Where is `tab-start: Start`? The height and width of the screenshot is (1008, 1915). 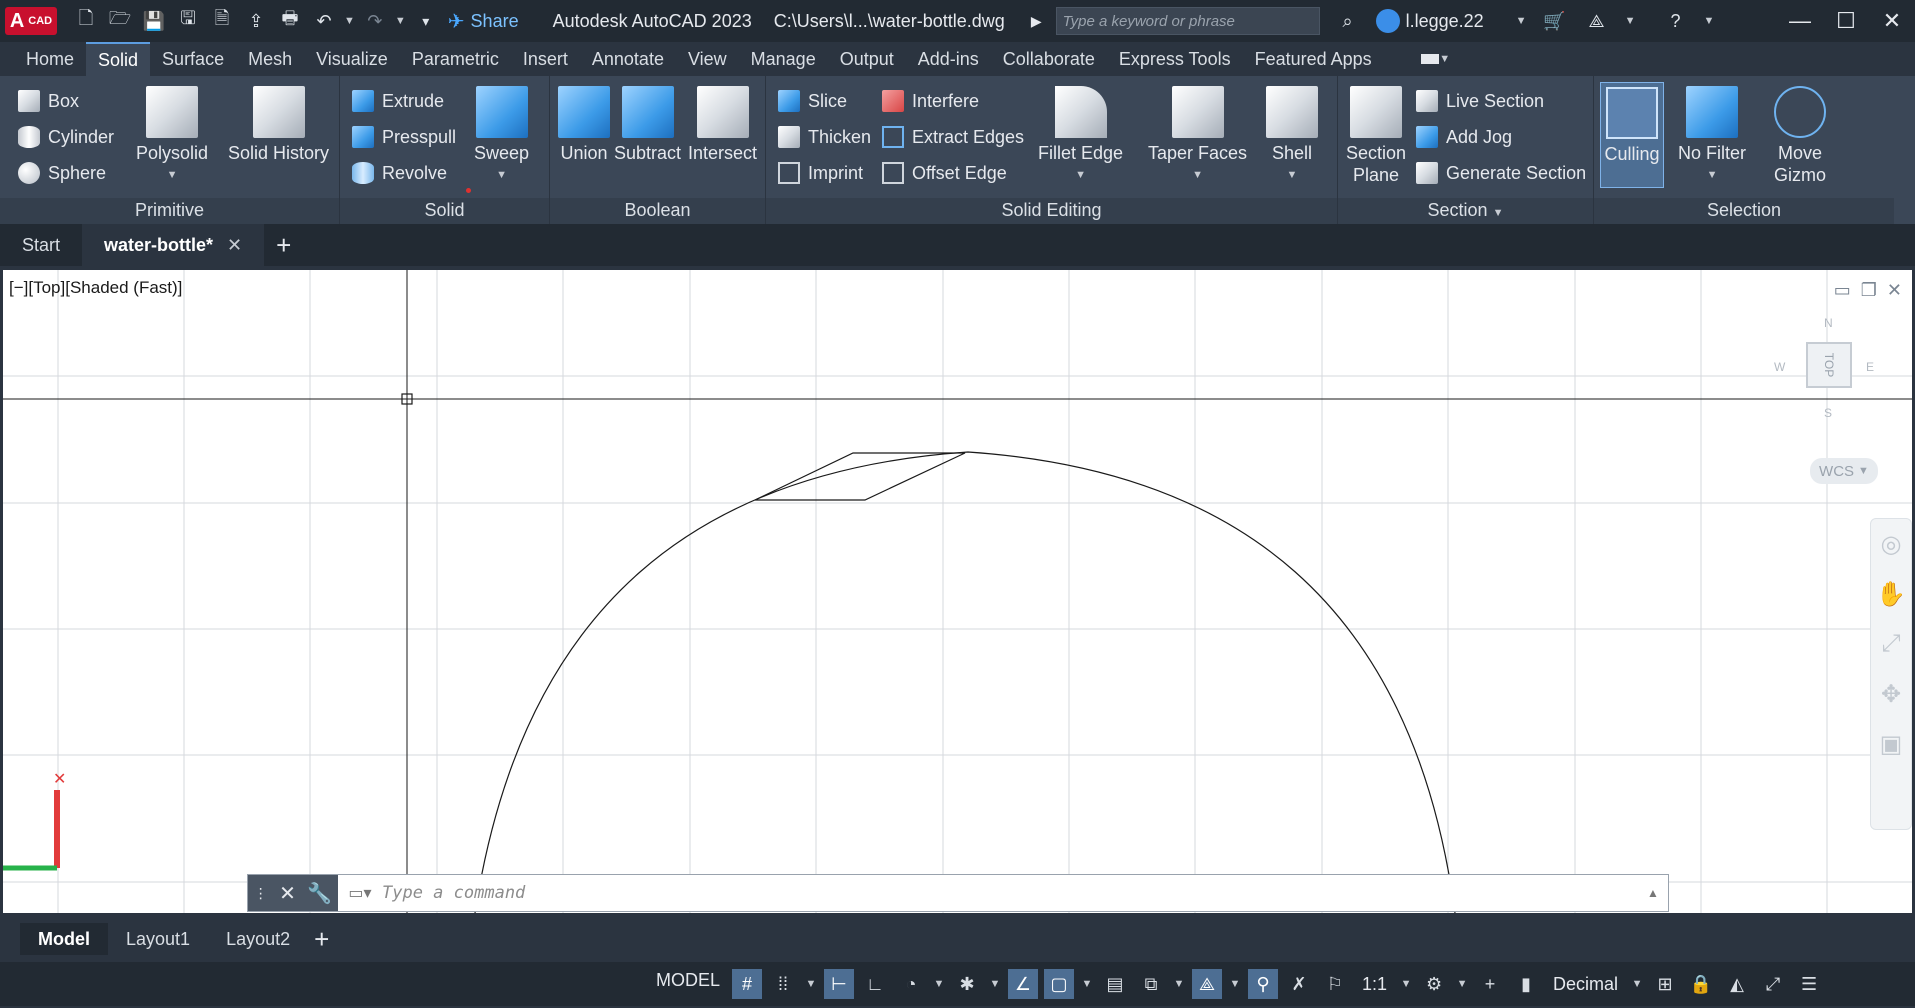
tab-start: Start is located at coordinates (41, 245).